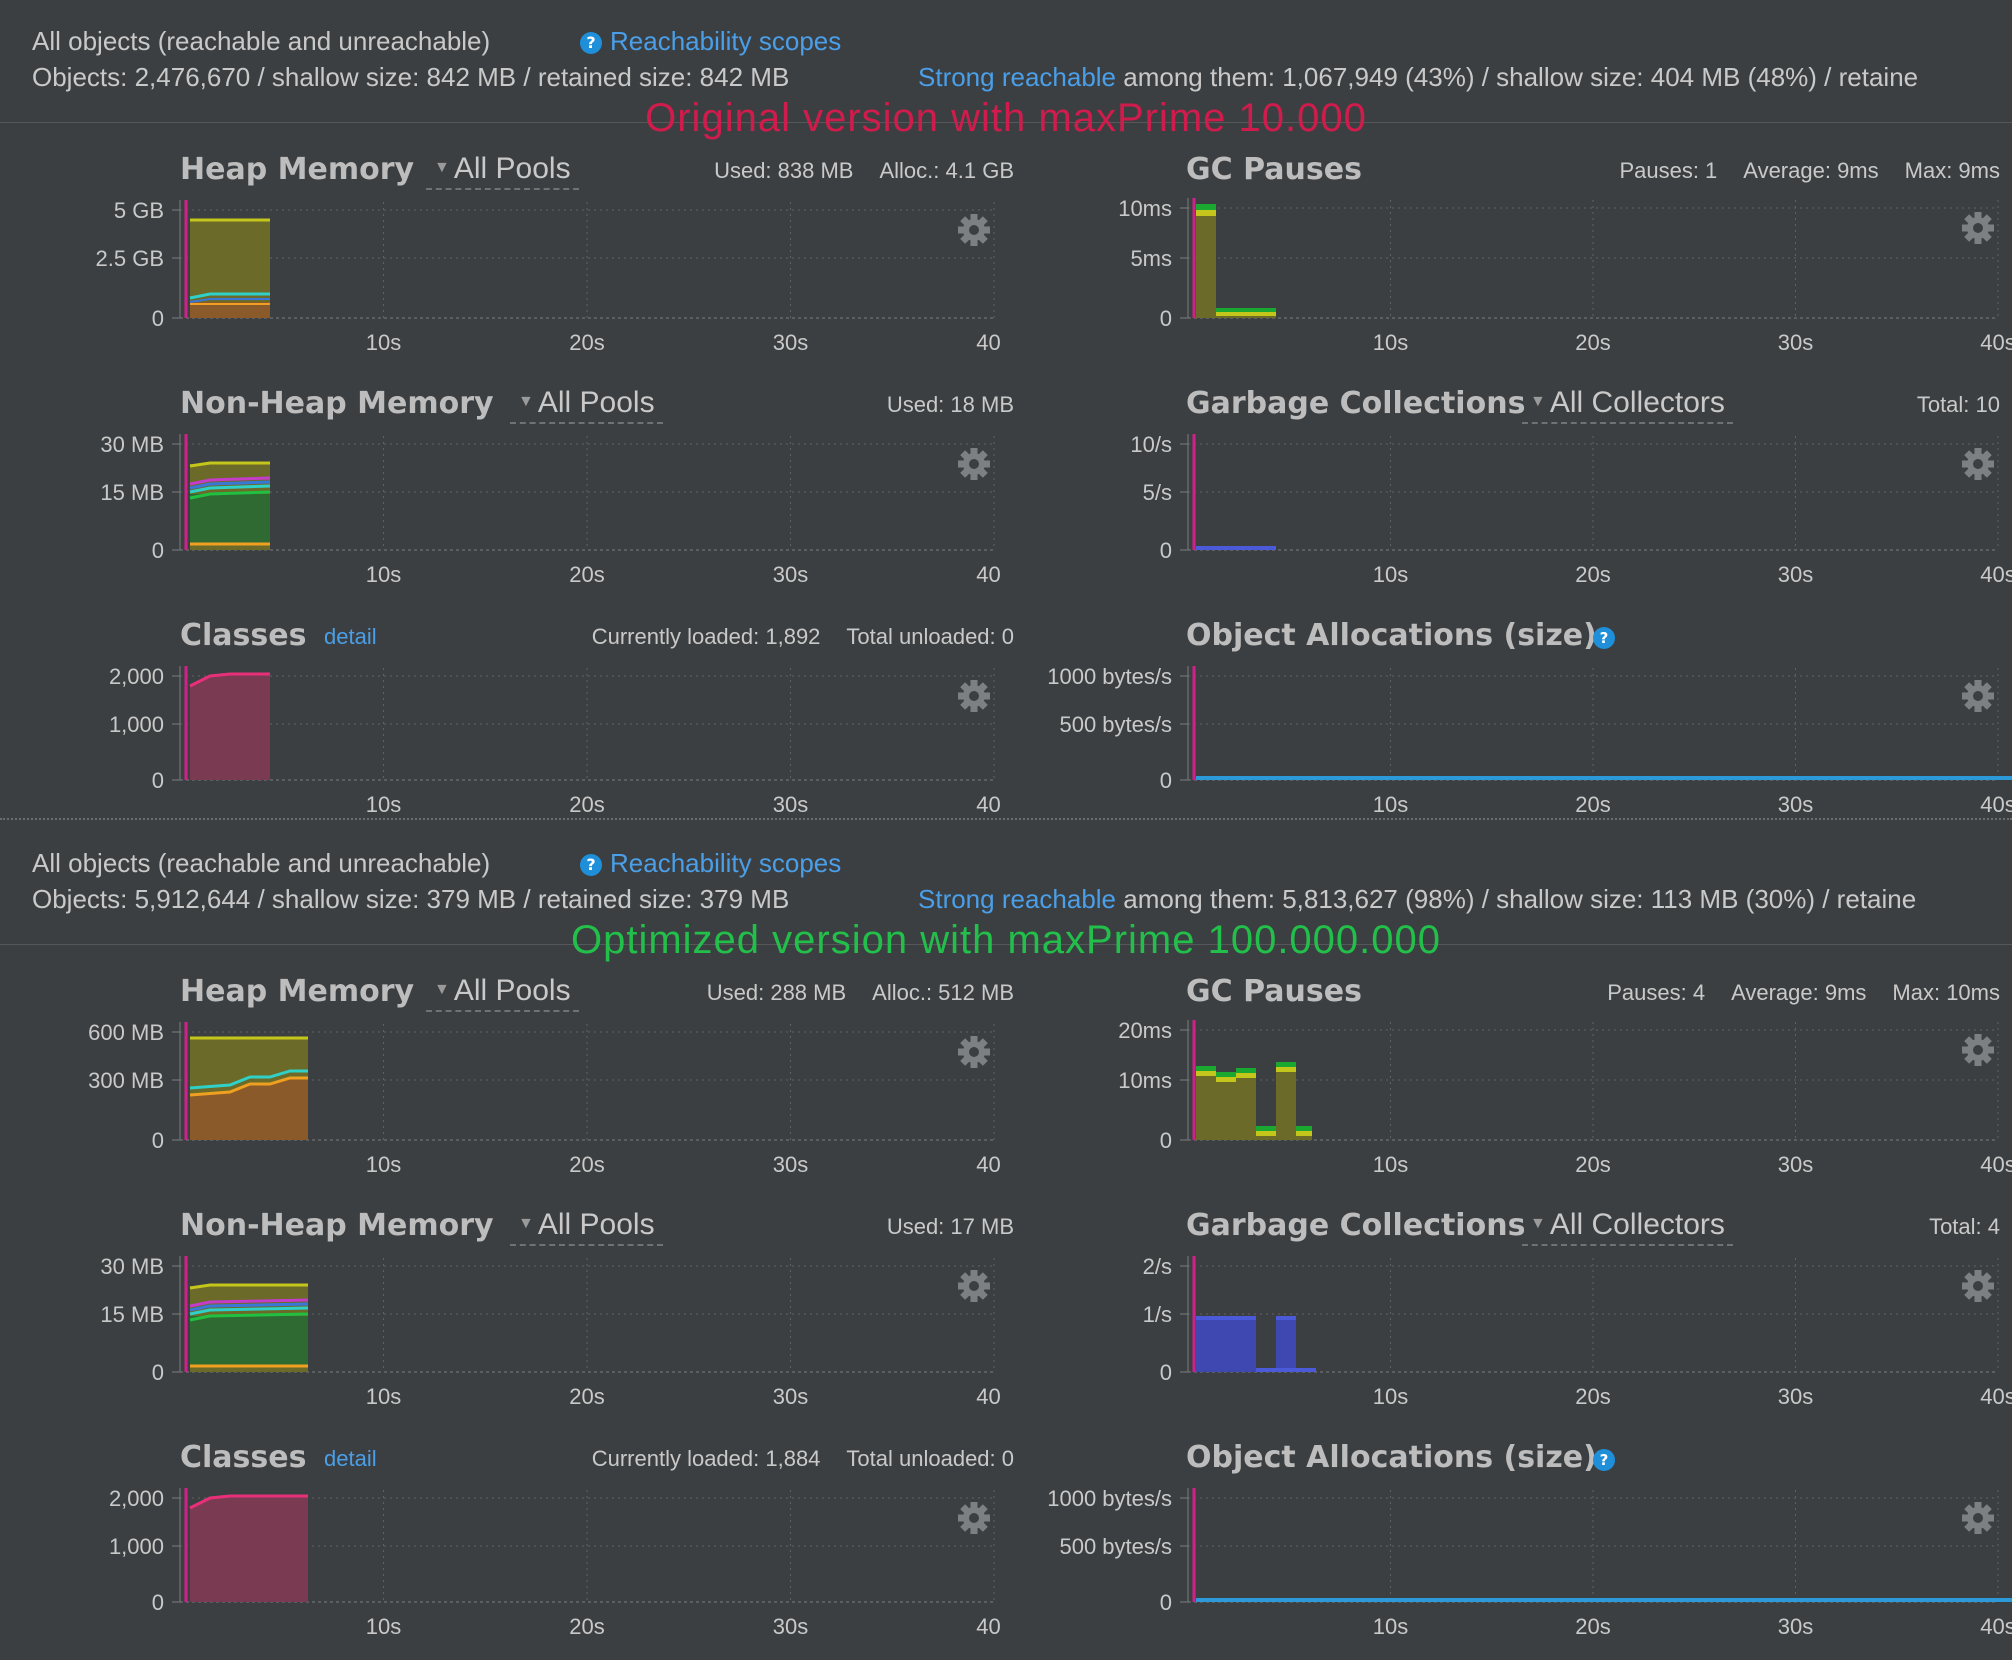 This screenshot has width=2012, height=1660. Describe the element at coordinates (442, 167) in the screenshot. I see `dropdown-arrow-icon: ▼` at that location.